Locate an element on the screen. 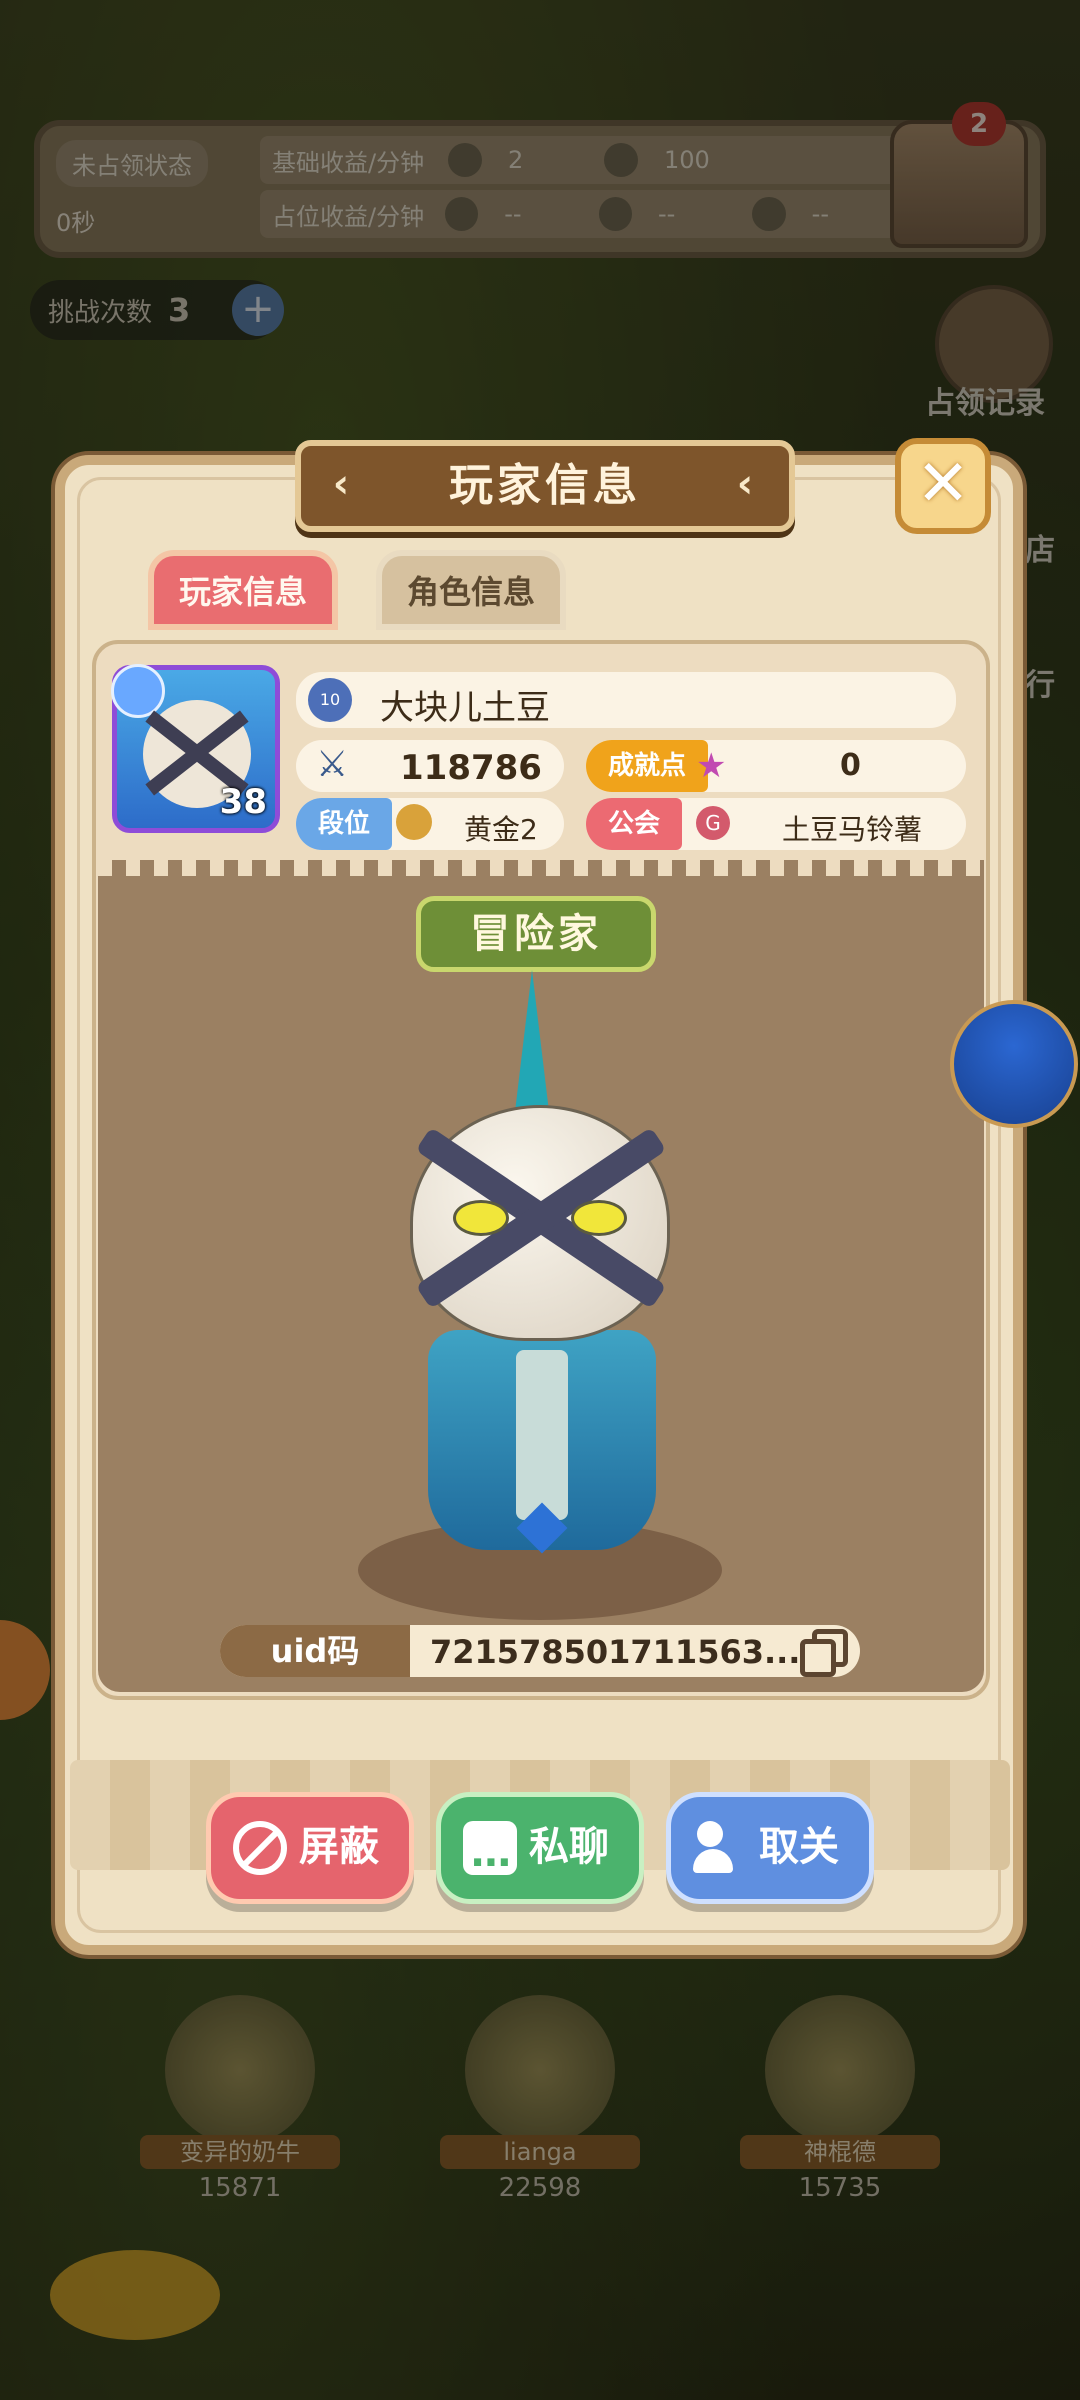 This screenshot has width=1080, height=2400. private-chat-button: 私聊 is located at coordinates (540, 1852).